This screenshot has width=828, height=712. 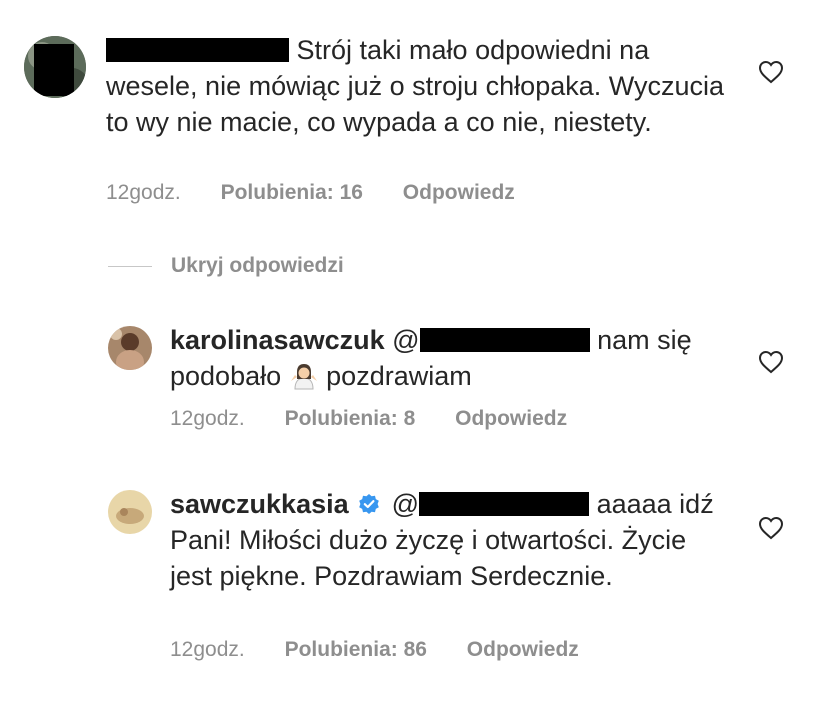 I want to click on verified-badge-icon, so click(x=369, y=504).